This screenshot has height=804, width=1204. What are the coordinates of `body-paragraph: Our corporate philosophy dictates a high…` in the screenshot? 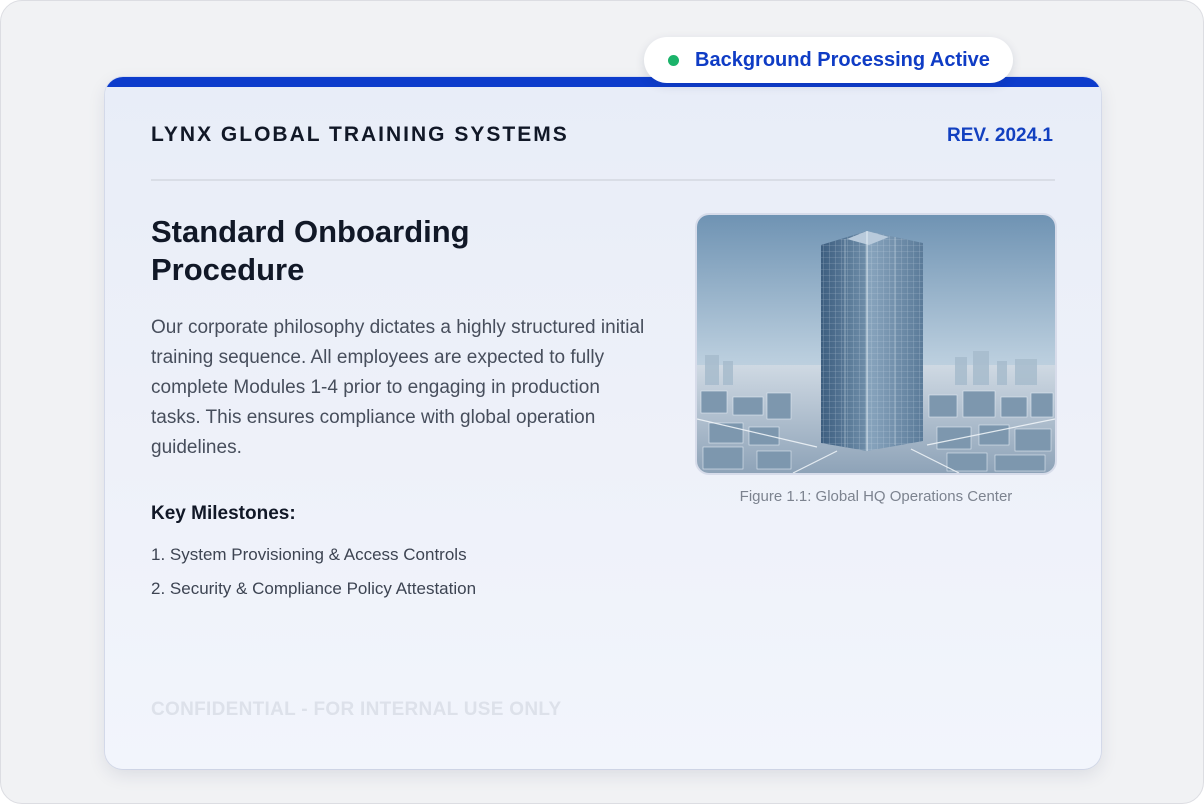 It's located at (398, 387).